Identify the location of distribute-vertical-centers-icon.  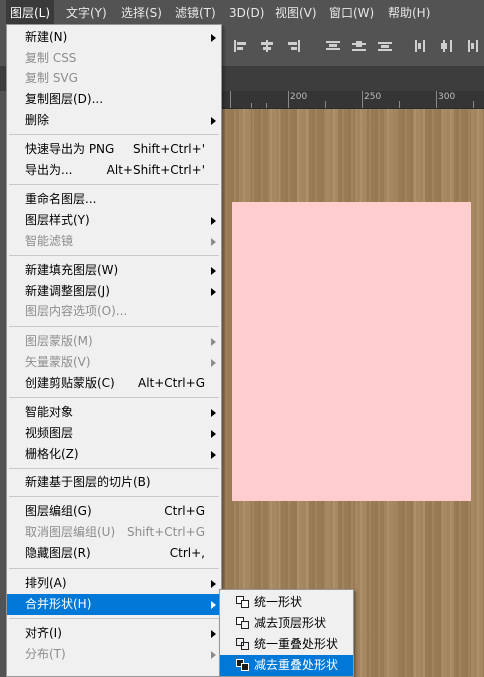
(359, 46).